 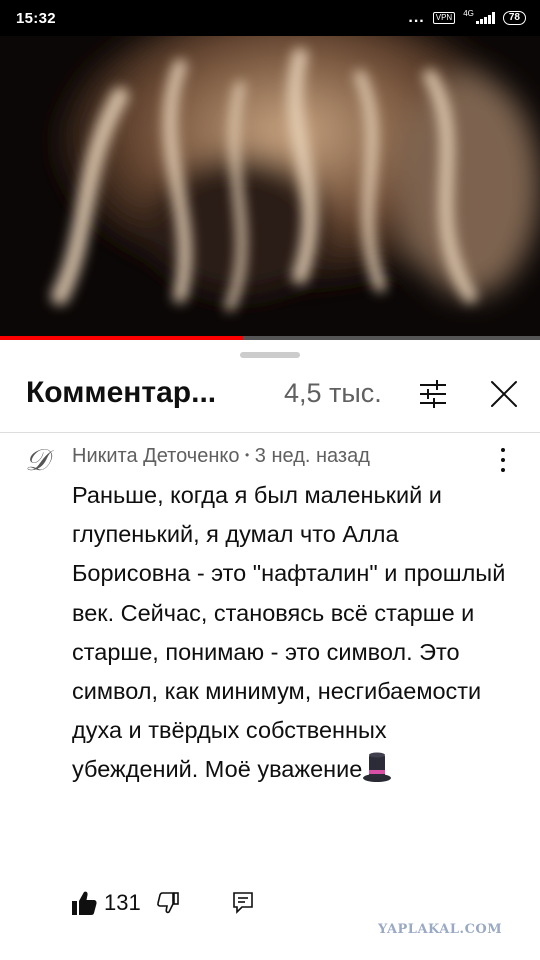 I want to click on sort-filter-icon, so click(x=433, y=394).